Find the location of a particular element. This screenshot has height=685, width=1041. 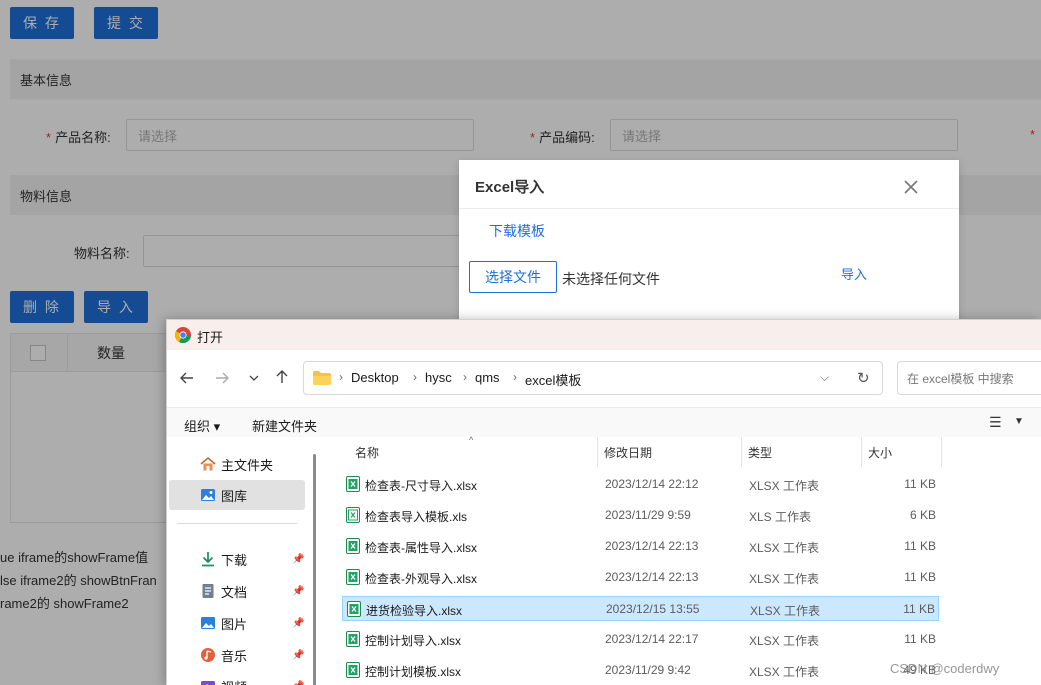

column-header-type: 类型 is located at coordinates (760, 452).